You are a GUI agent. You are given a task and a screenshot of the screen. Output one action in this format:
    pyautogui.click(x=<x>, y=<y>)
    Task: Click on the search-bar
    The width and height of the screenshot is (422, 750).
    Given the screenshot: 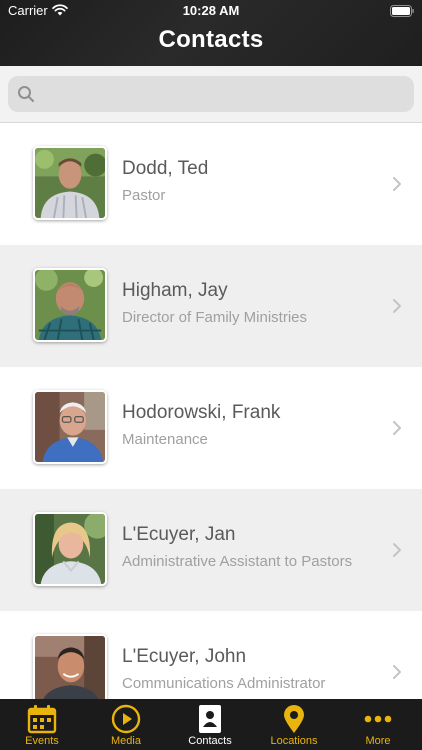 What is the action you would take?
    pyautogui.click(x=211, y=94)
    